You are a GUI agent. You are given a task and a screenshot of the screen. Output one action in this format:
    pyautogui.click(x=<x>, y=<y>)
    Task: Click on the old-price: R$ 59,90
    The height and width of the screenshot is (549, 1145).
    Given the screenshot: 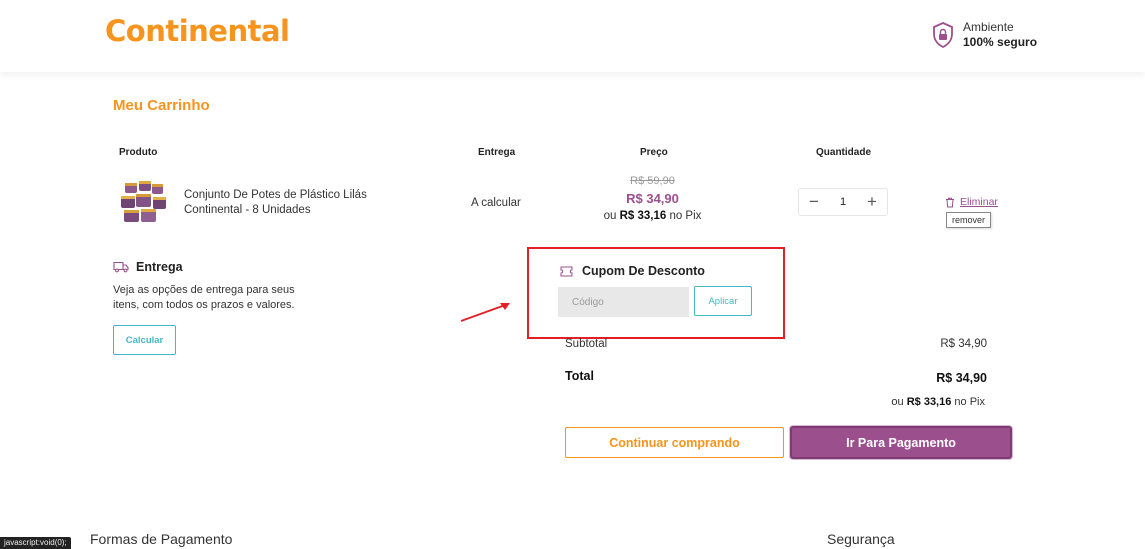 What is the action you would take?
    pyautogui.click(x=652, y=181)
    